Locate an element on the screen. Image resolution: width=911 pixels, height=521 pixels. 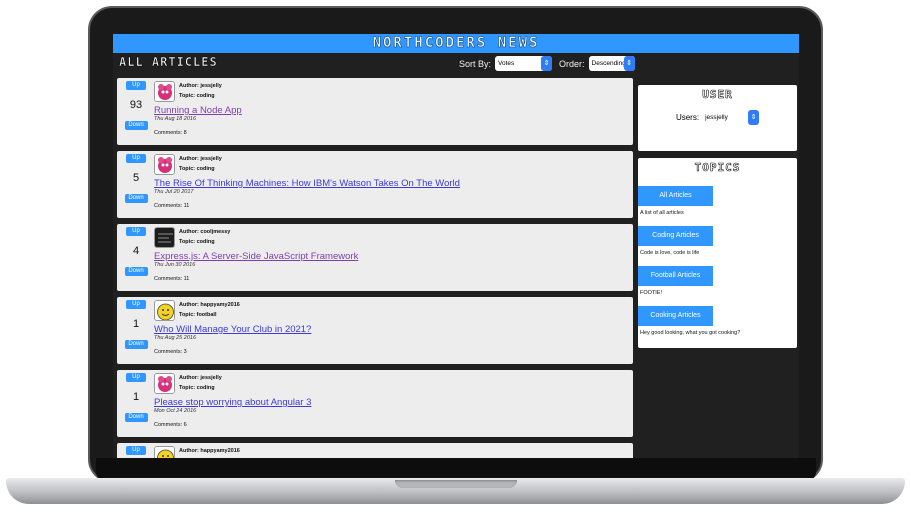
sort-by-value: Votes is located at coordinates (506, 63).